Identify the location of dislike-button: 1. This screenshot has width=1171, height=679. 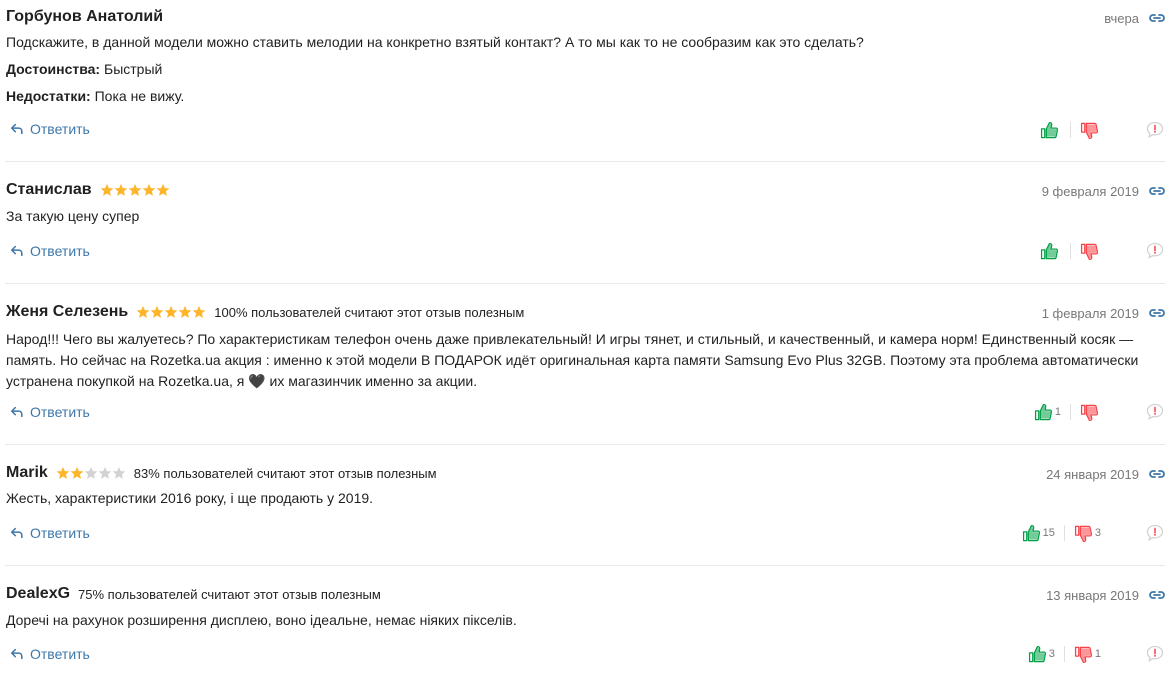
(1087, 654).